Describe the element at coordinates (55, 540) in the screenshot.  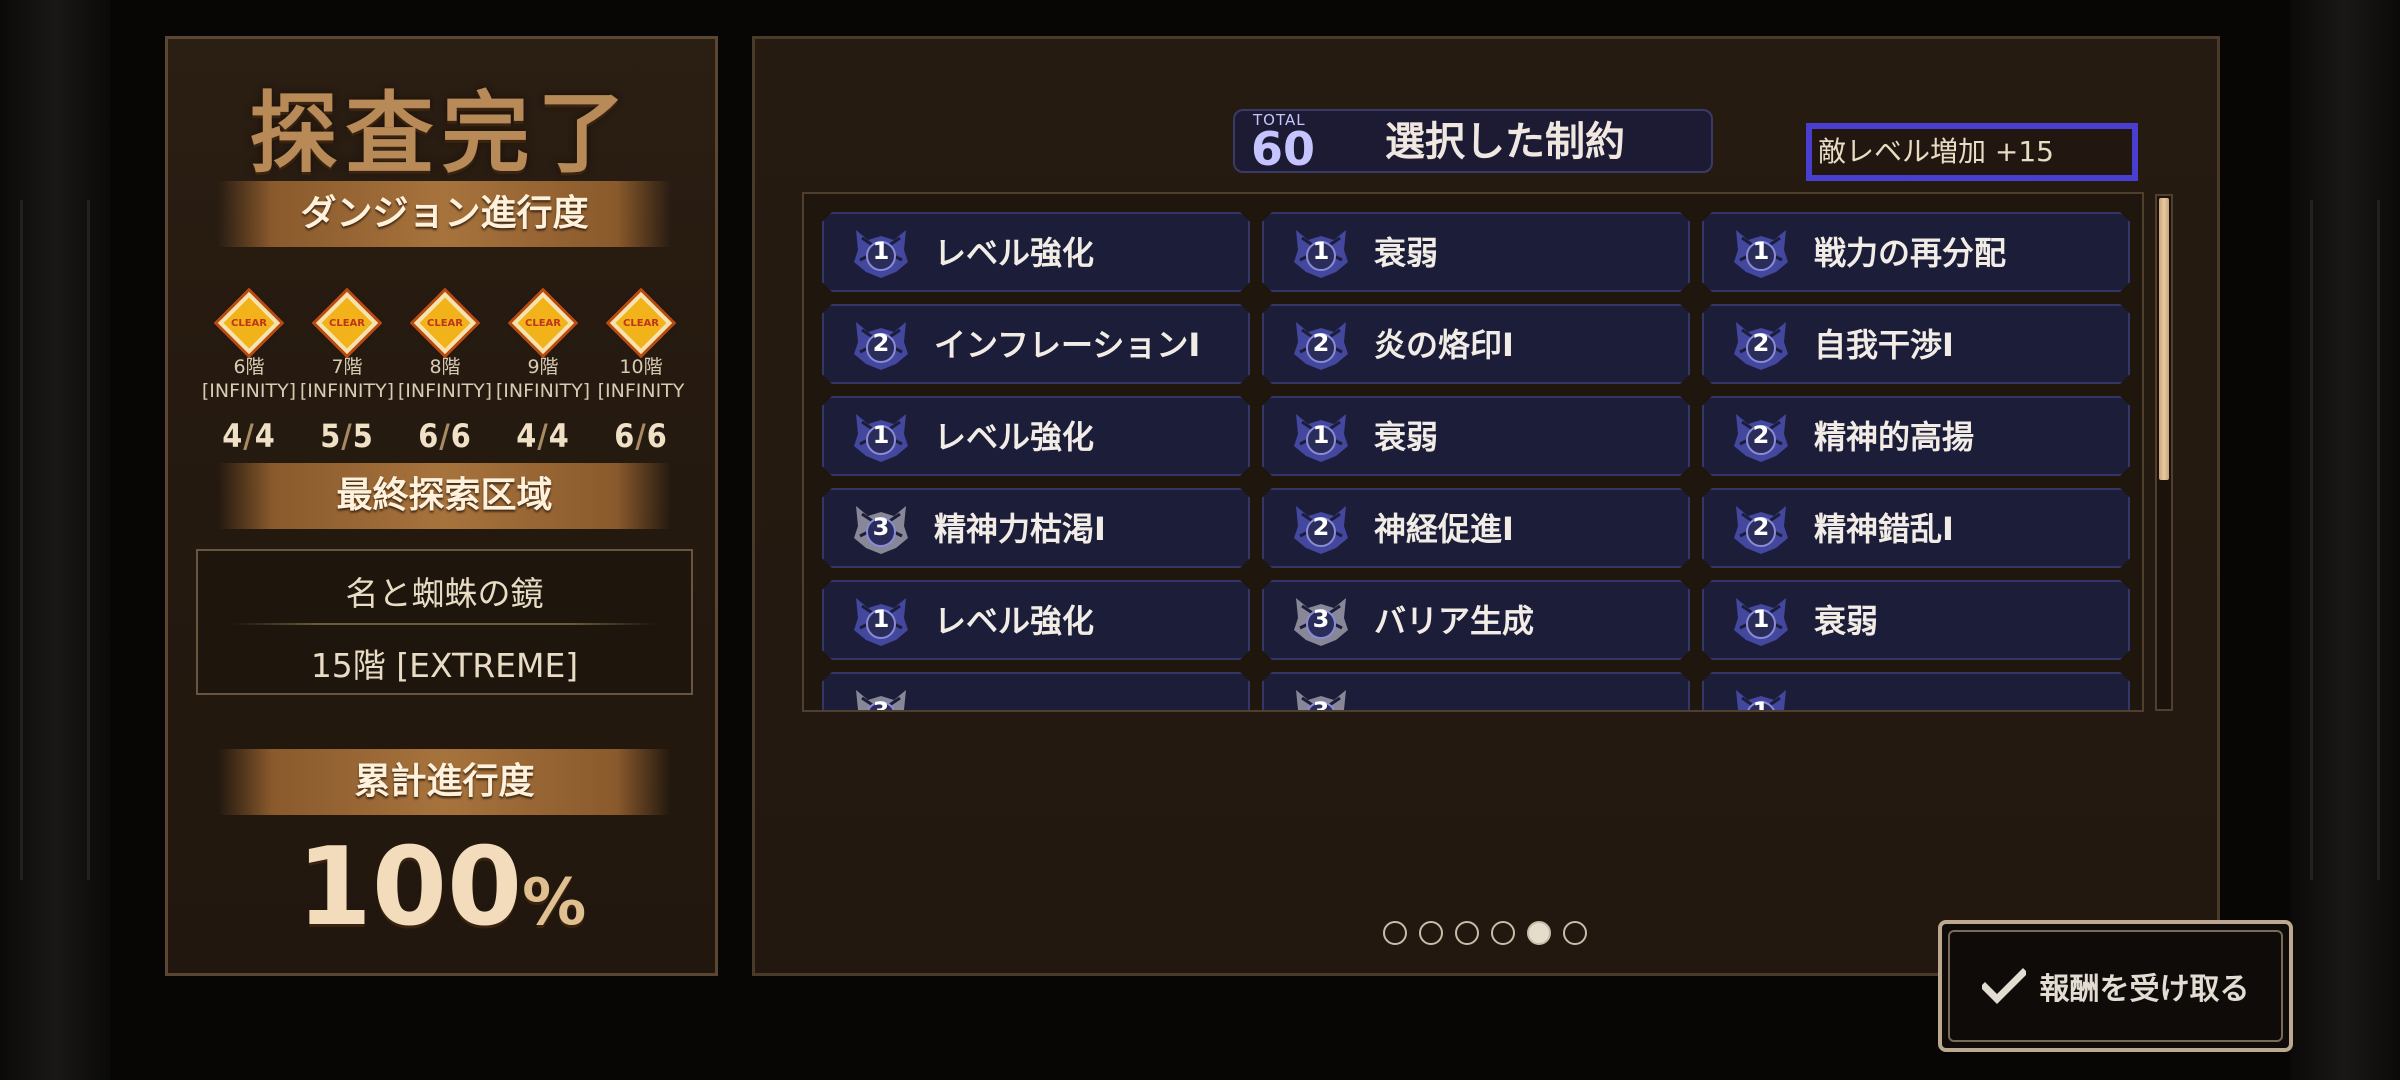
I see `left-frame-decoration` at that location.